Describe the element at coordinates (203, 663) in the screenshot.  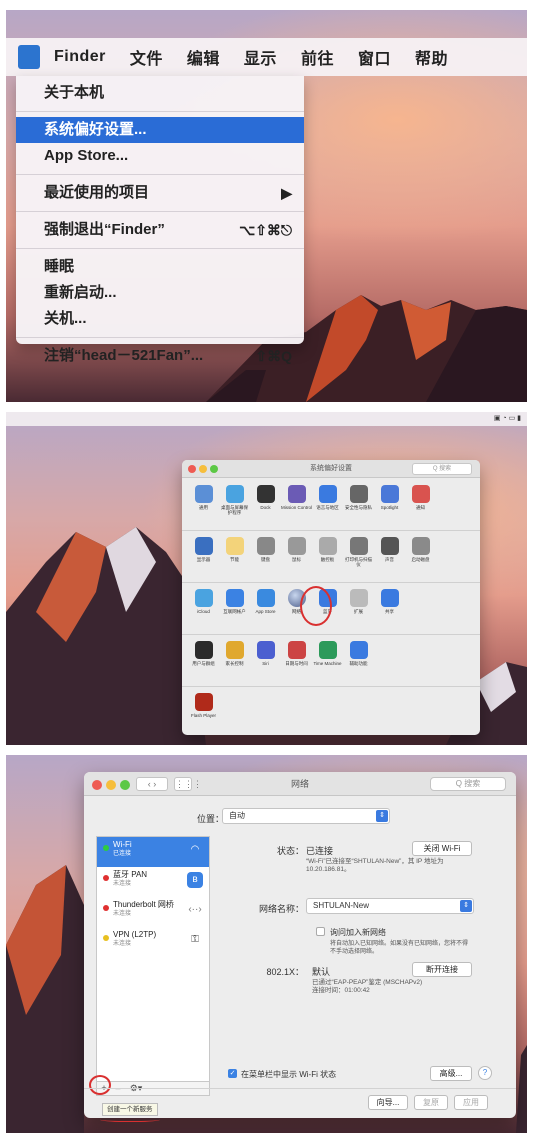
I see `pref-pane-label: 用户与群组` at that location.